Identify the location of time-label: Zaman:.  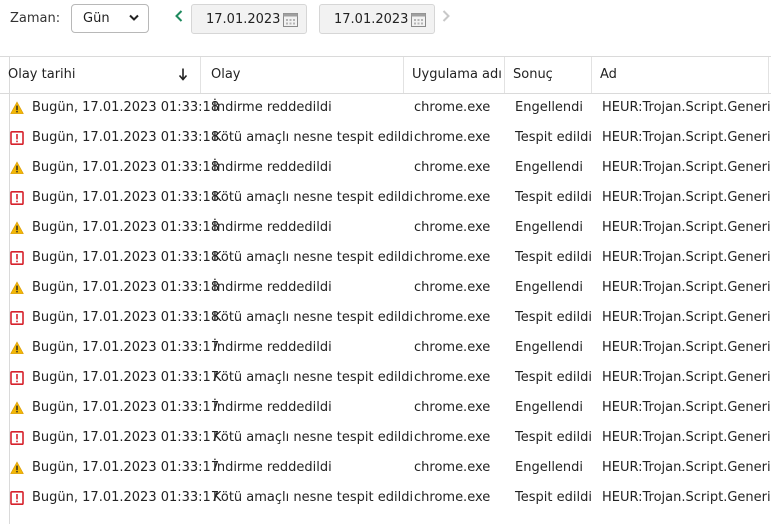
(35, 18).